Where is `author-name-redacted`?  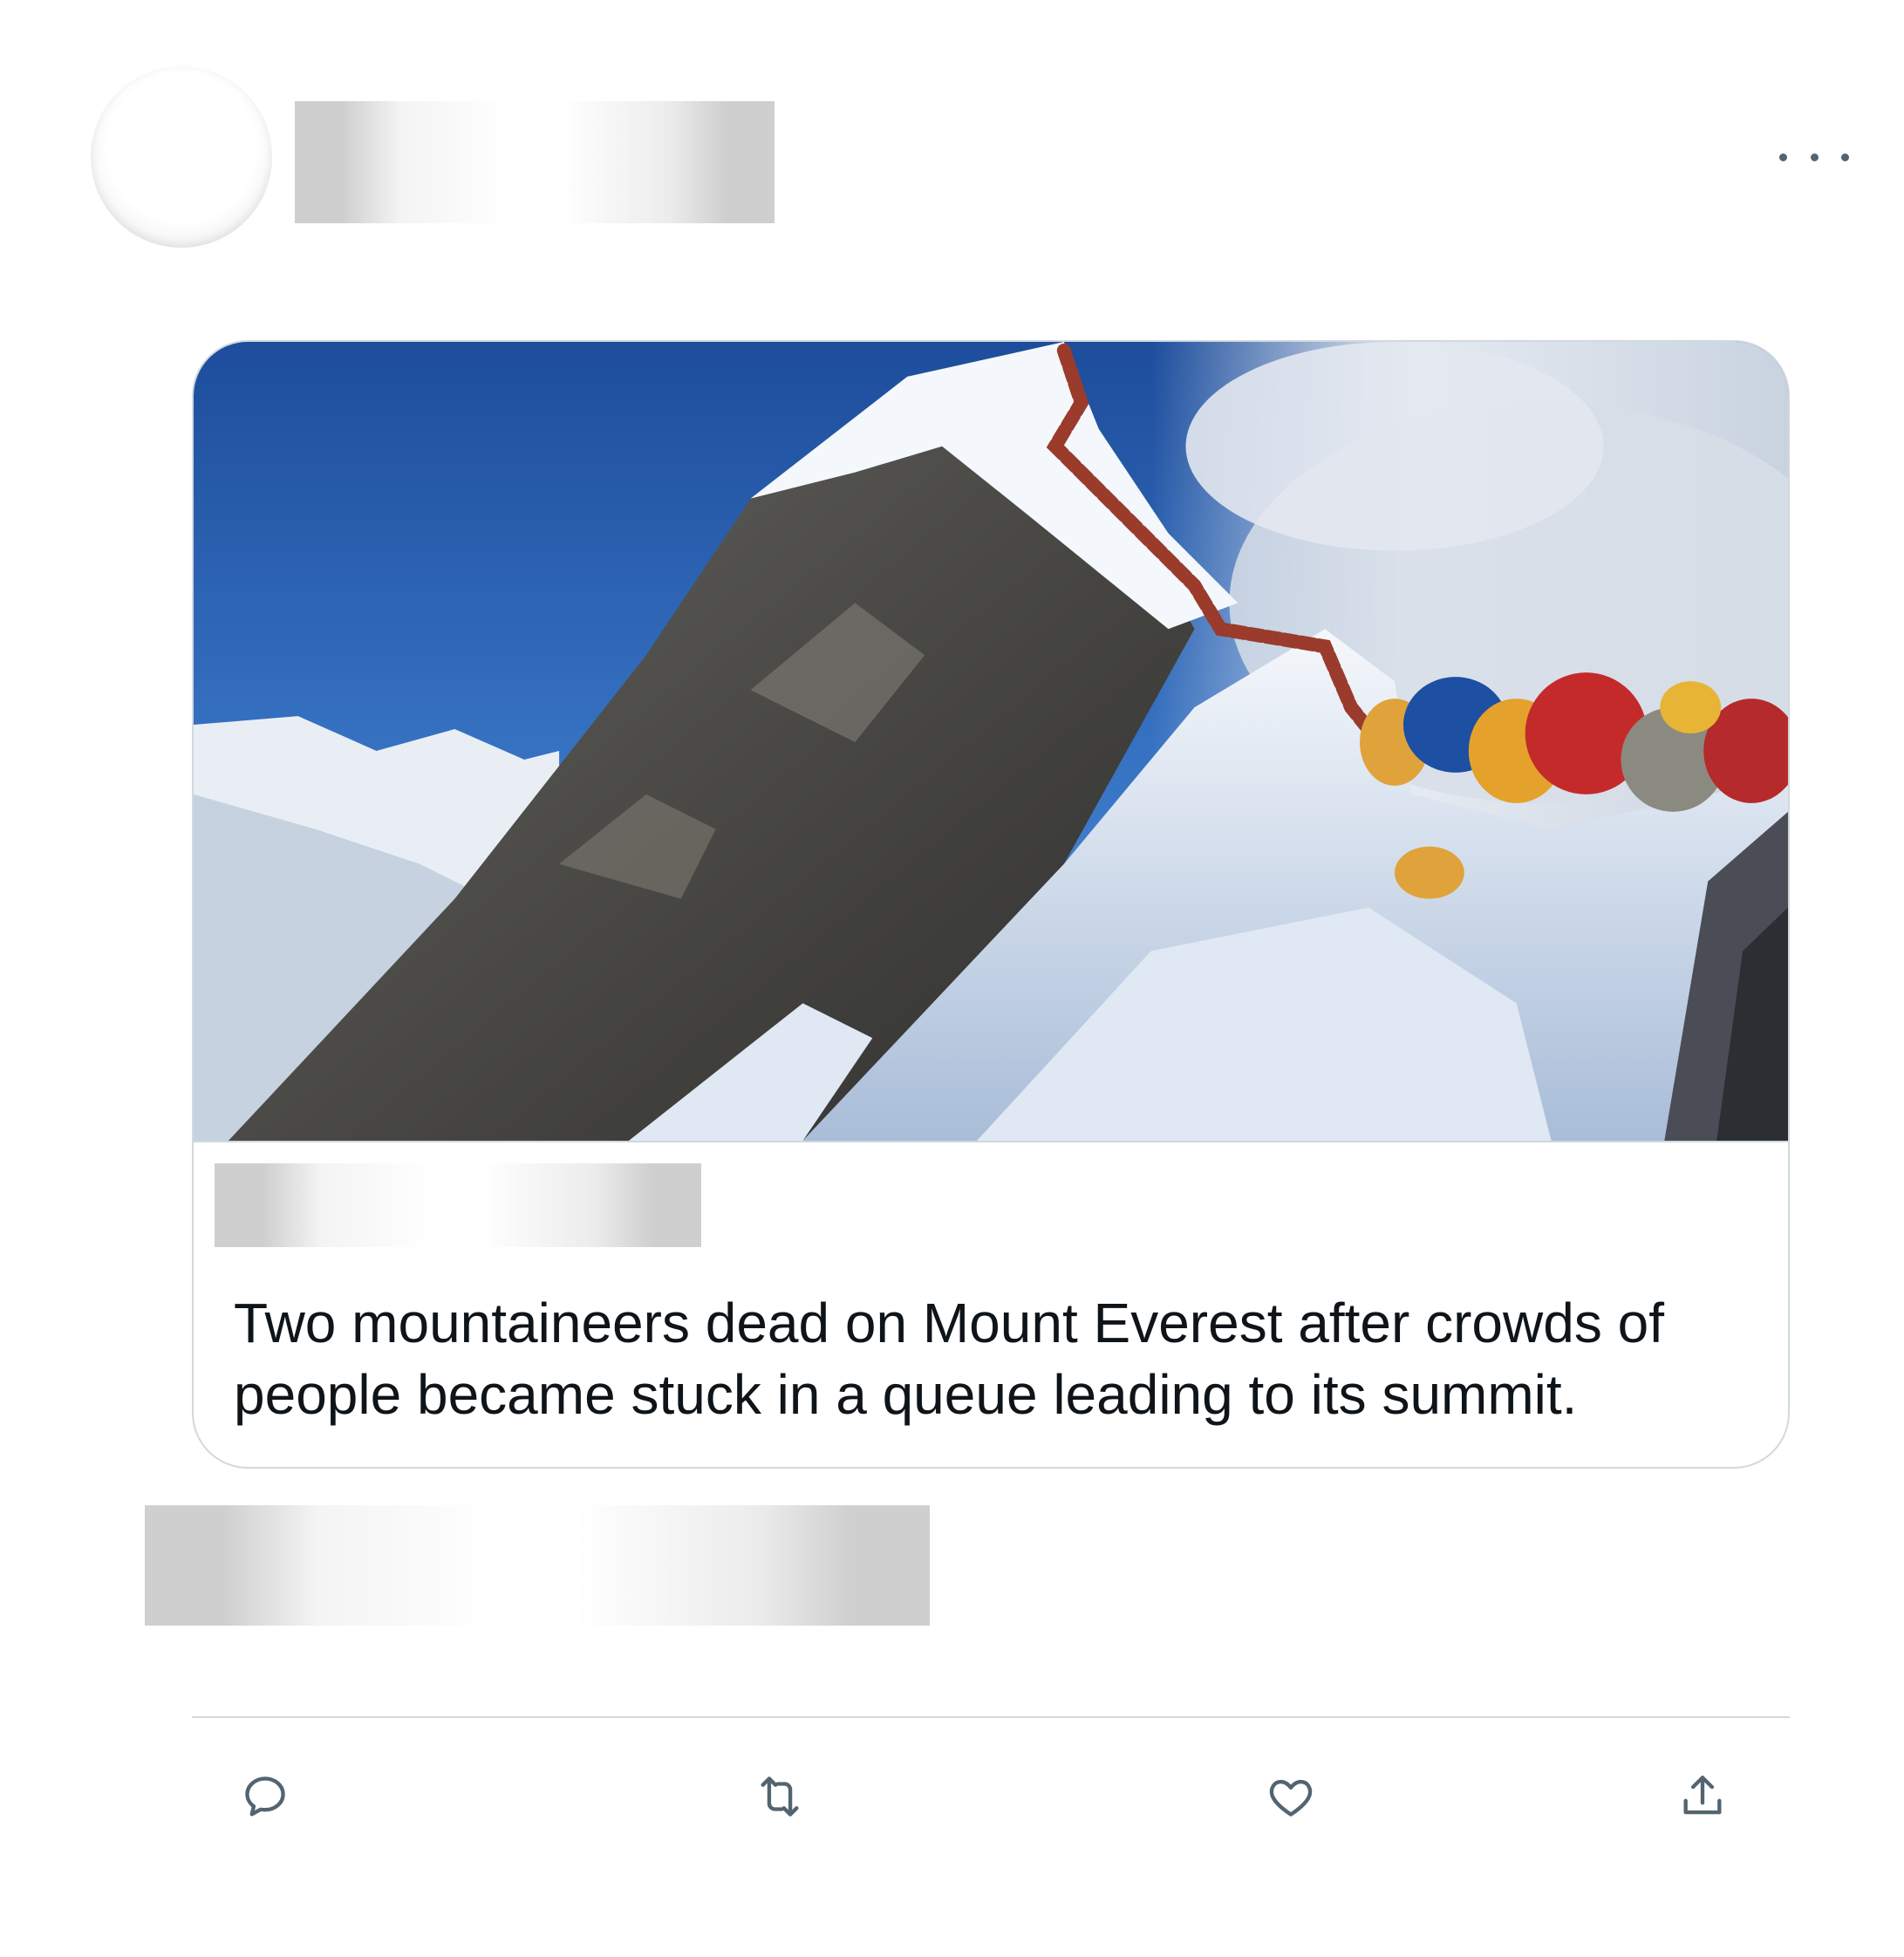 author-name-redacted is located at coordinates (535, 162).